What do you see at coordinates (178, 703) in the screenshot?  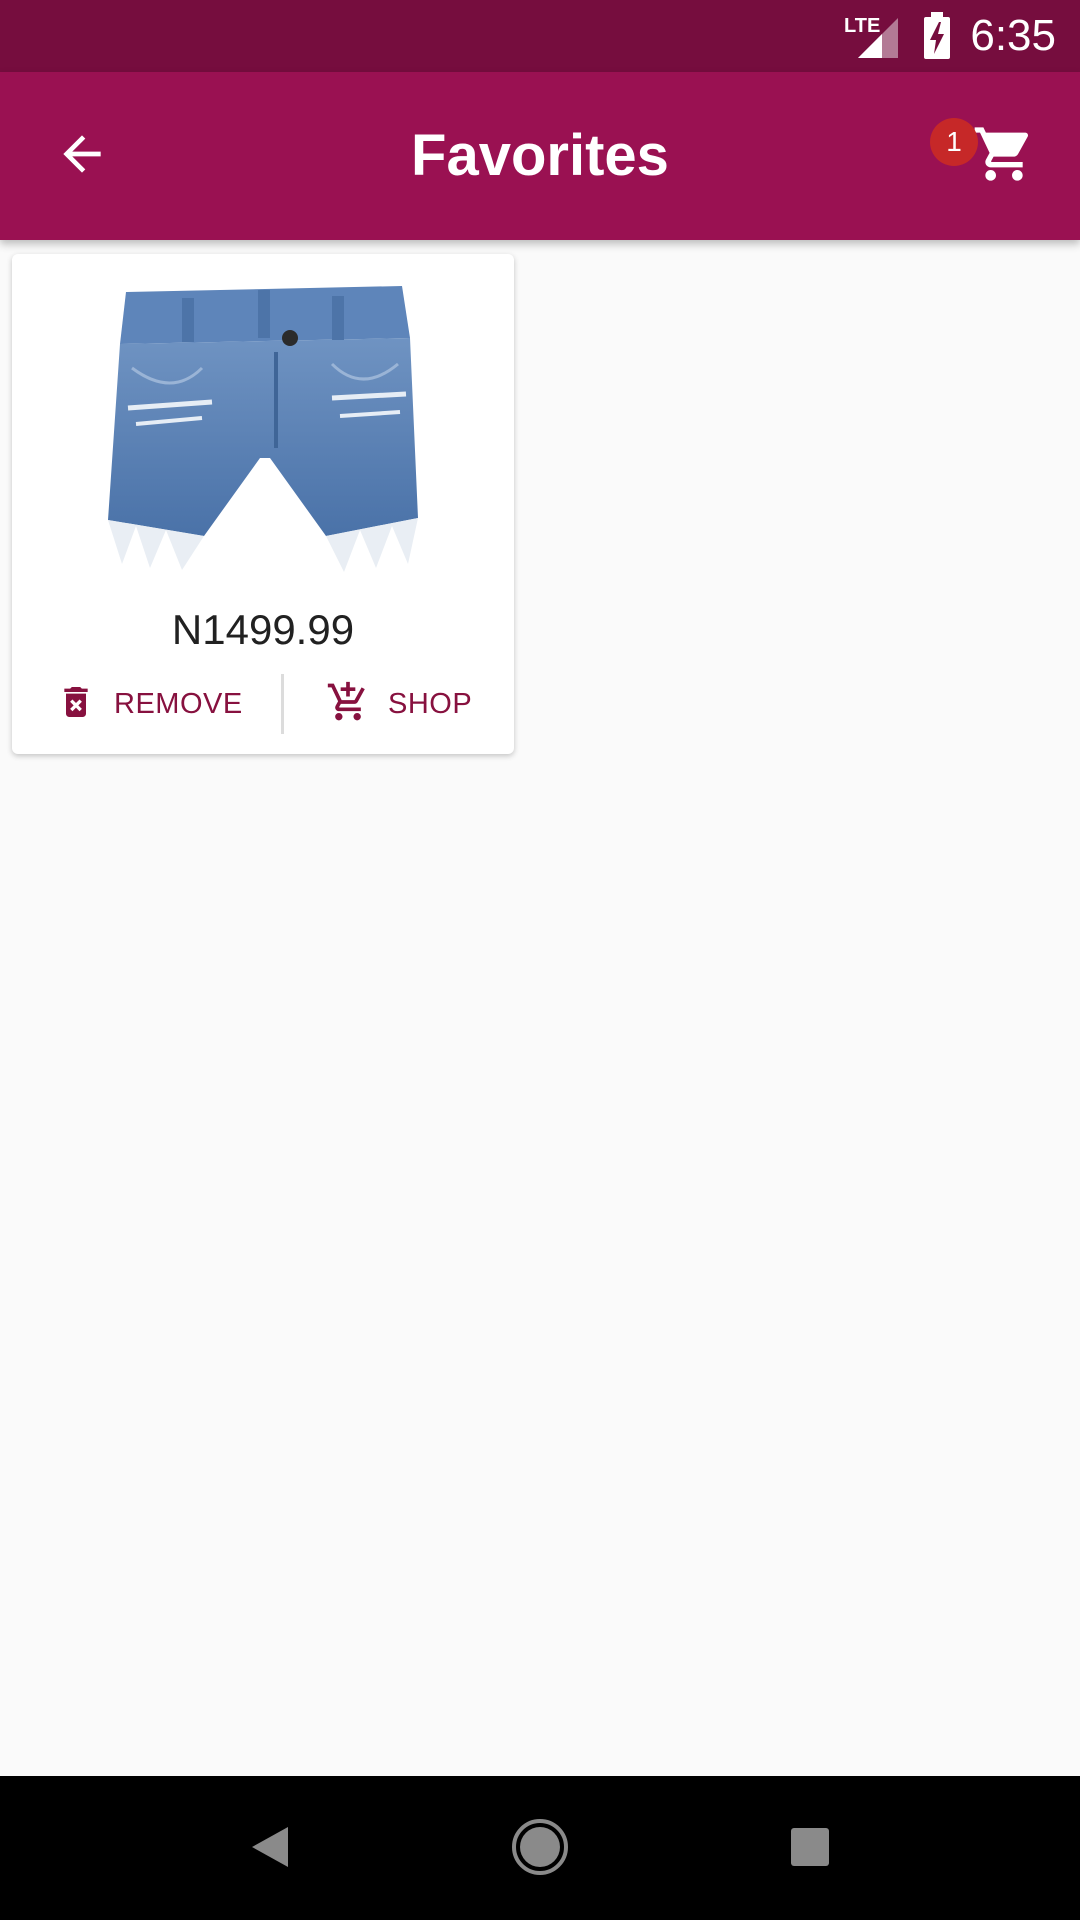 I see `remove-label: REMOVE` at bounding box center [178, 703].